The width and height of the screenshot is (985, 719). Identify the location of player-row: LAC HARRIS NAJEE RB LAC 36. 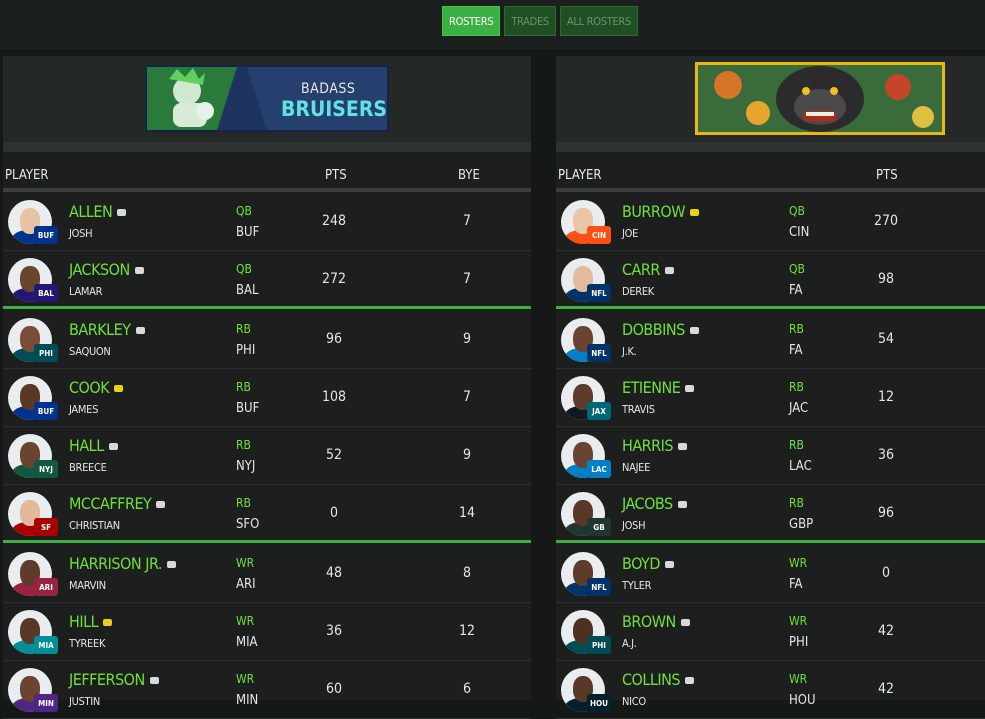
(770, 456).